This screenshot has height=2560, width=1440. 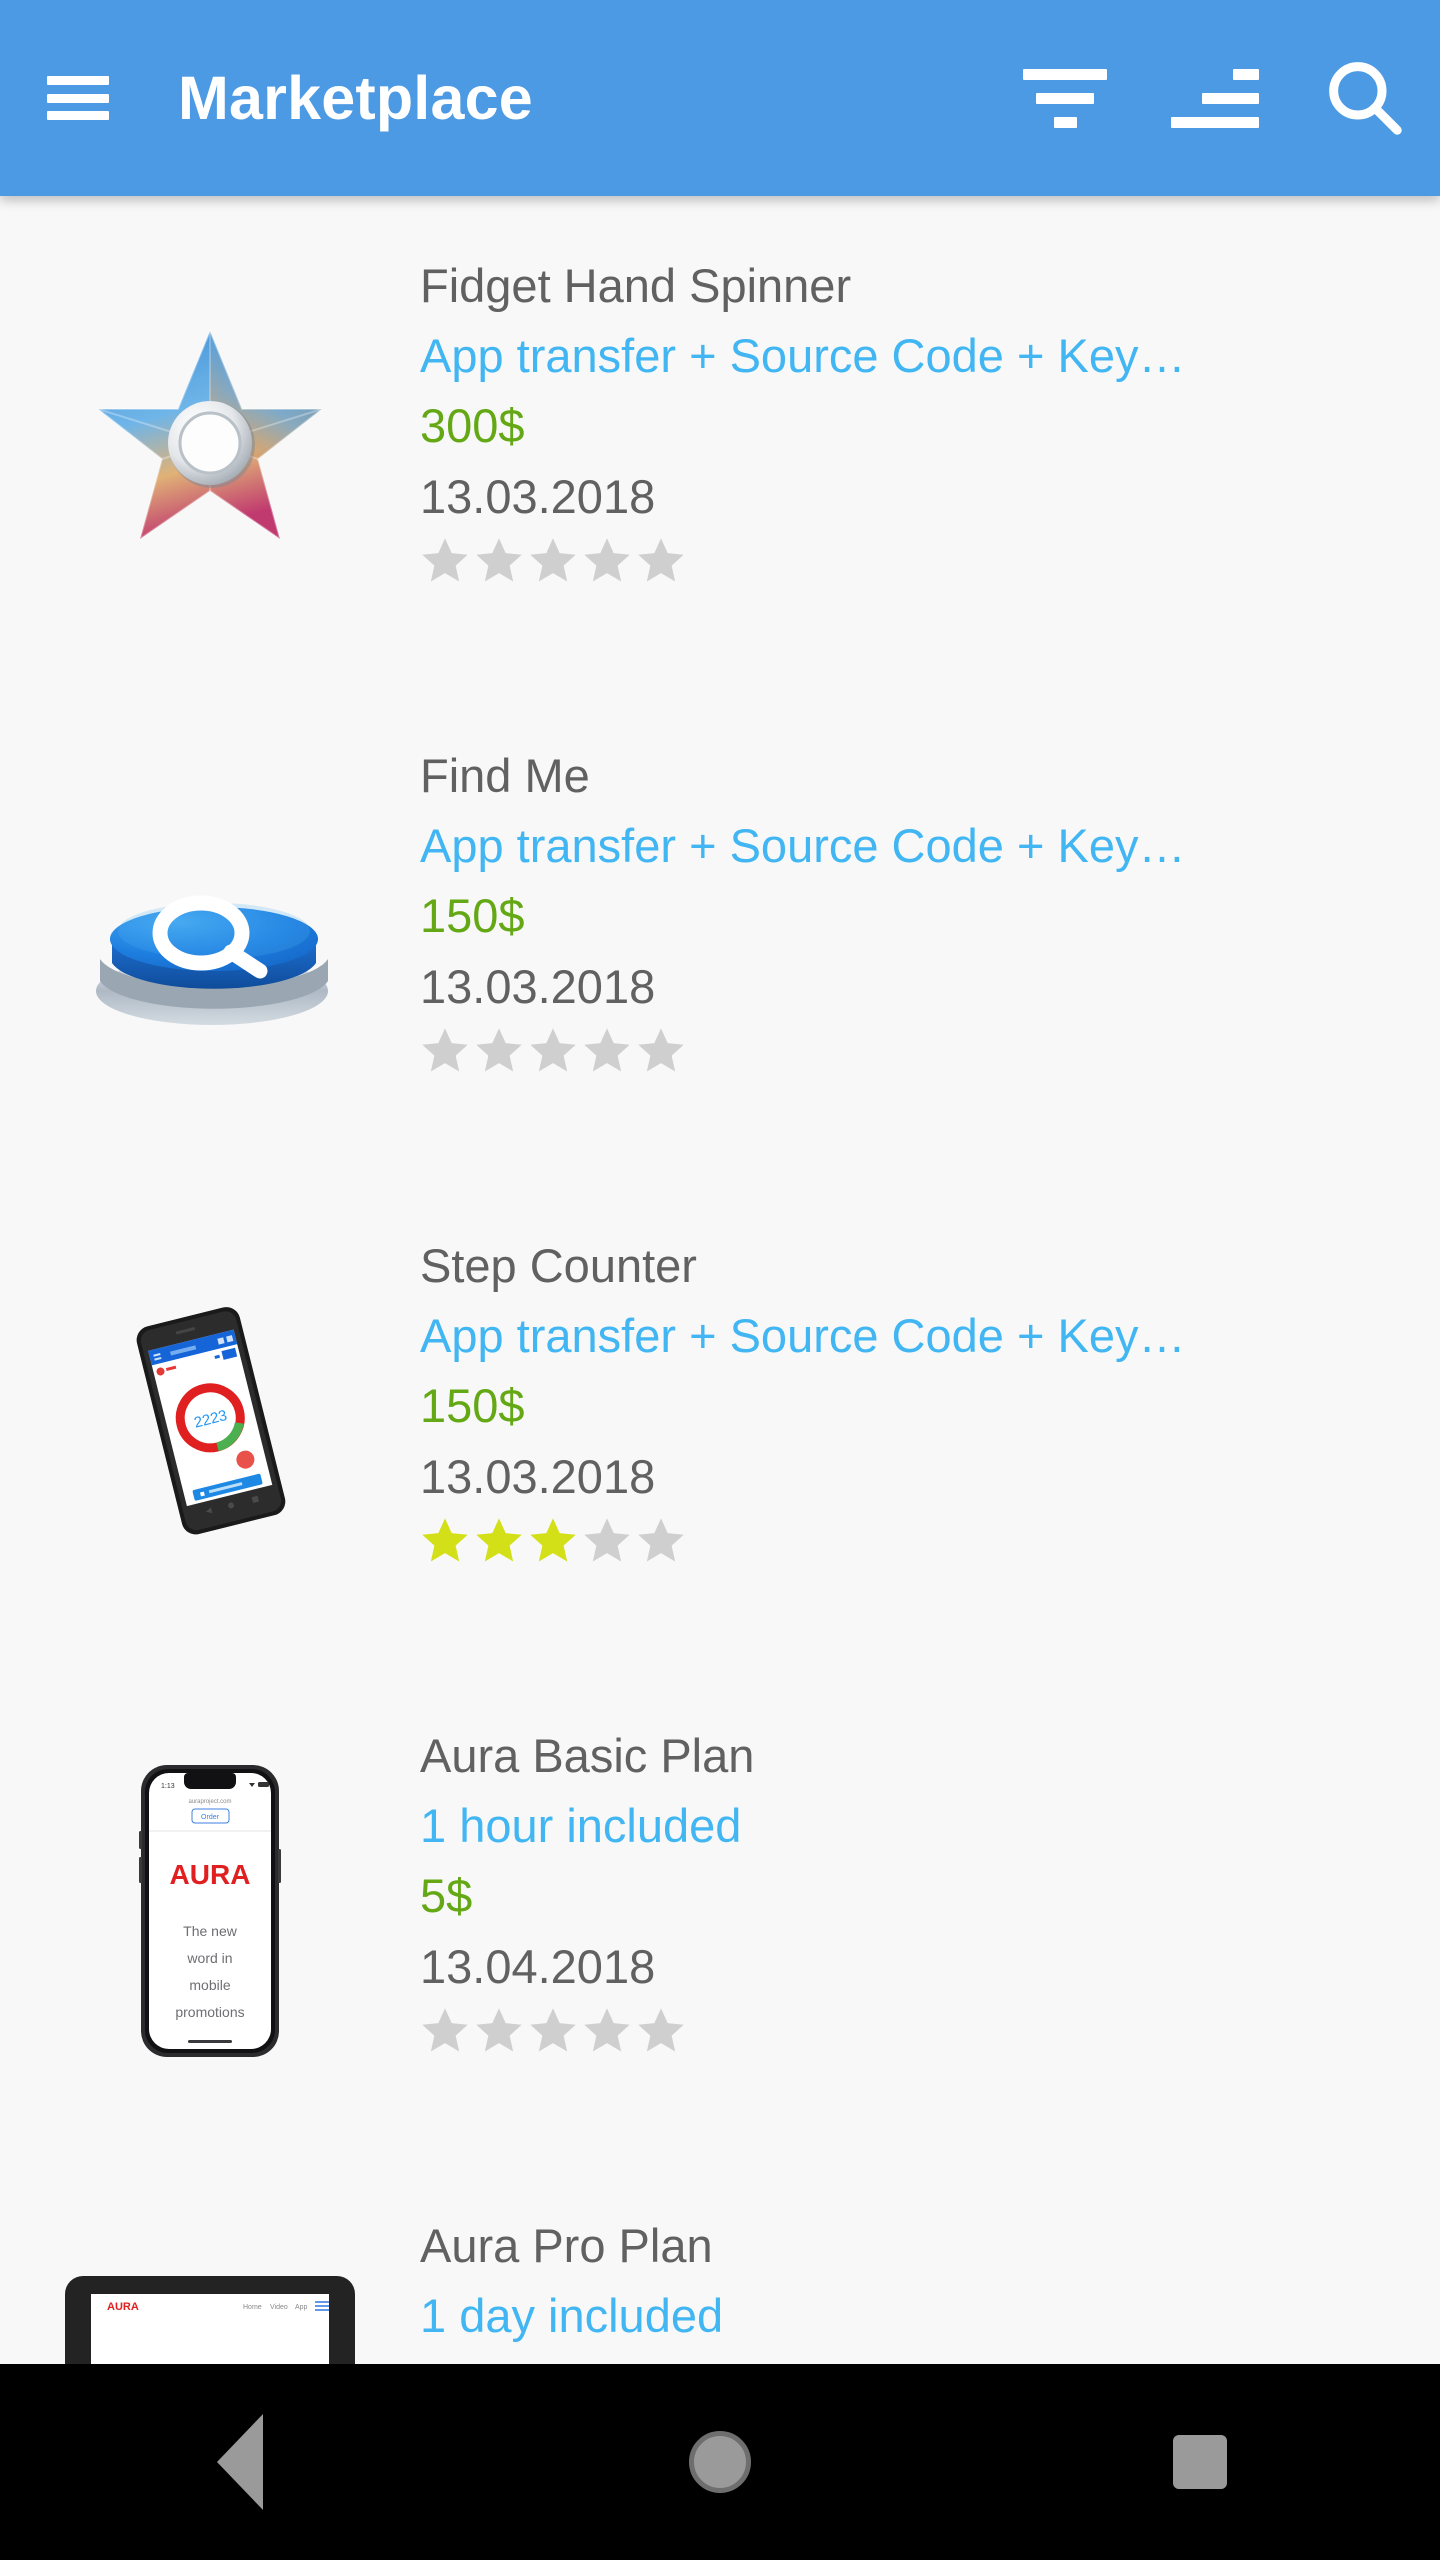 I want to click on hamburger-menu-icon, so click(x=78, y=98).